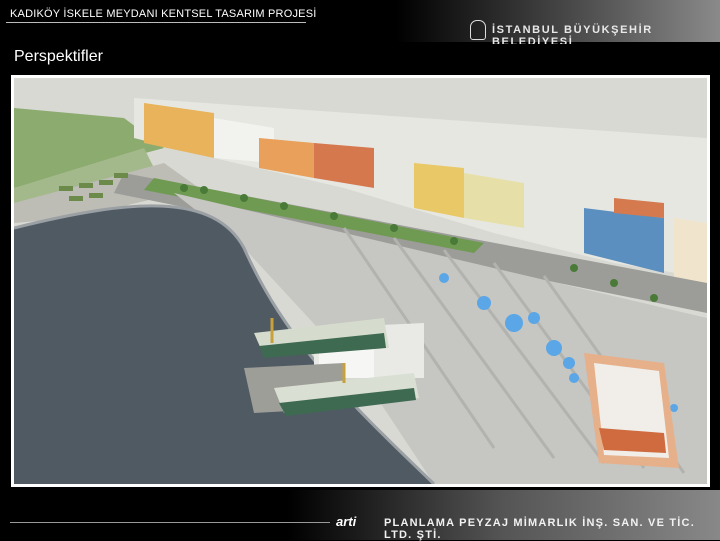 This screenshot has height=541, width=720. I want to click on ibb-emblem-icon, so click(478, 30).